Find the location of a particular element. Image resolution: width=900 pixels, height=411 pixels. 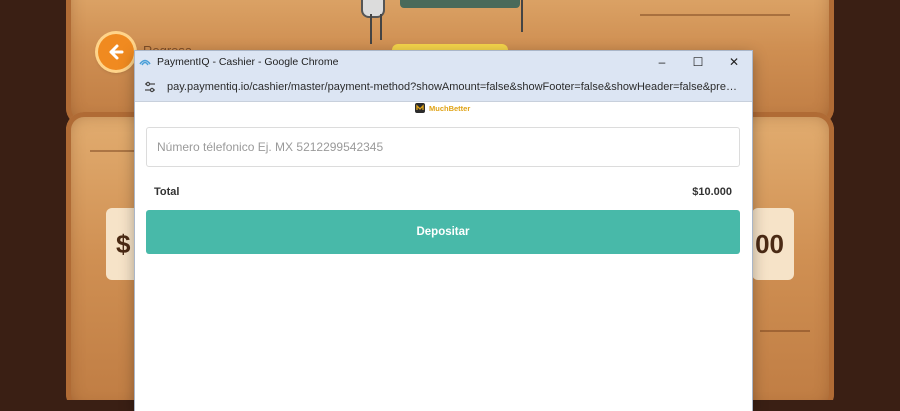

arrow-left-icon is located at coordinates (116, 52).